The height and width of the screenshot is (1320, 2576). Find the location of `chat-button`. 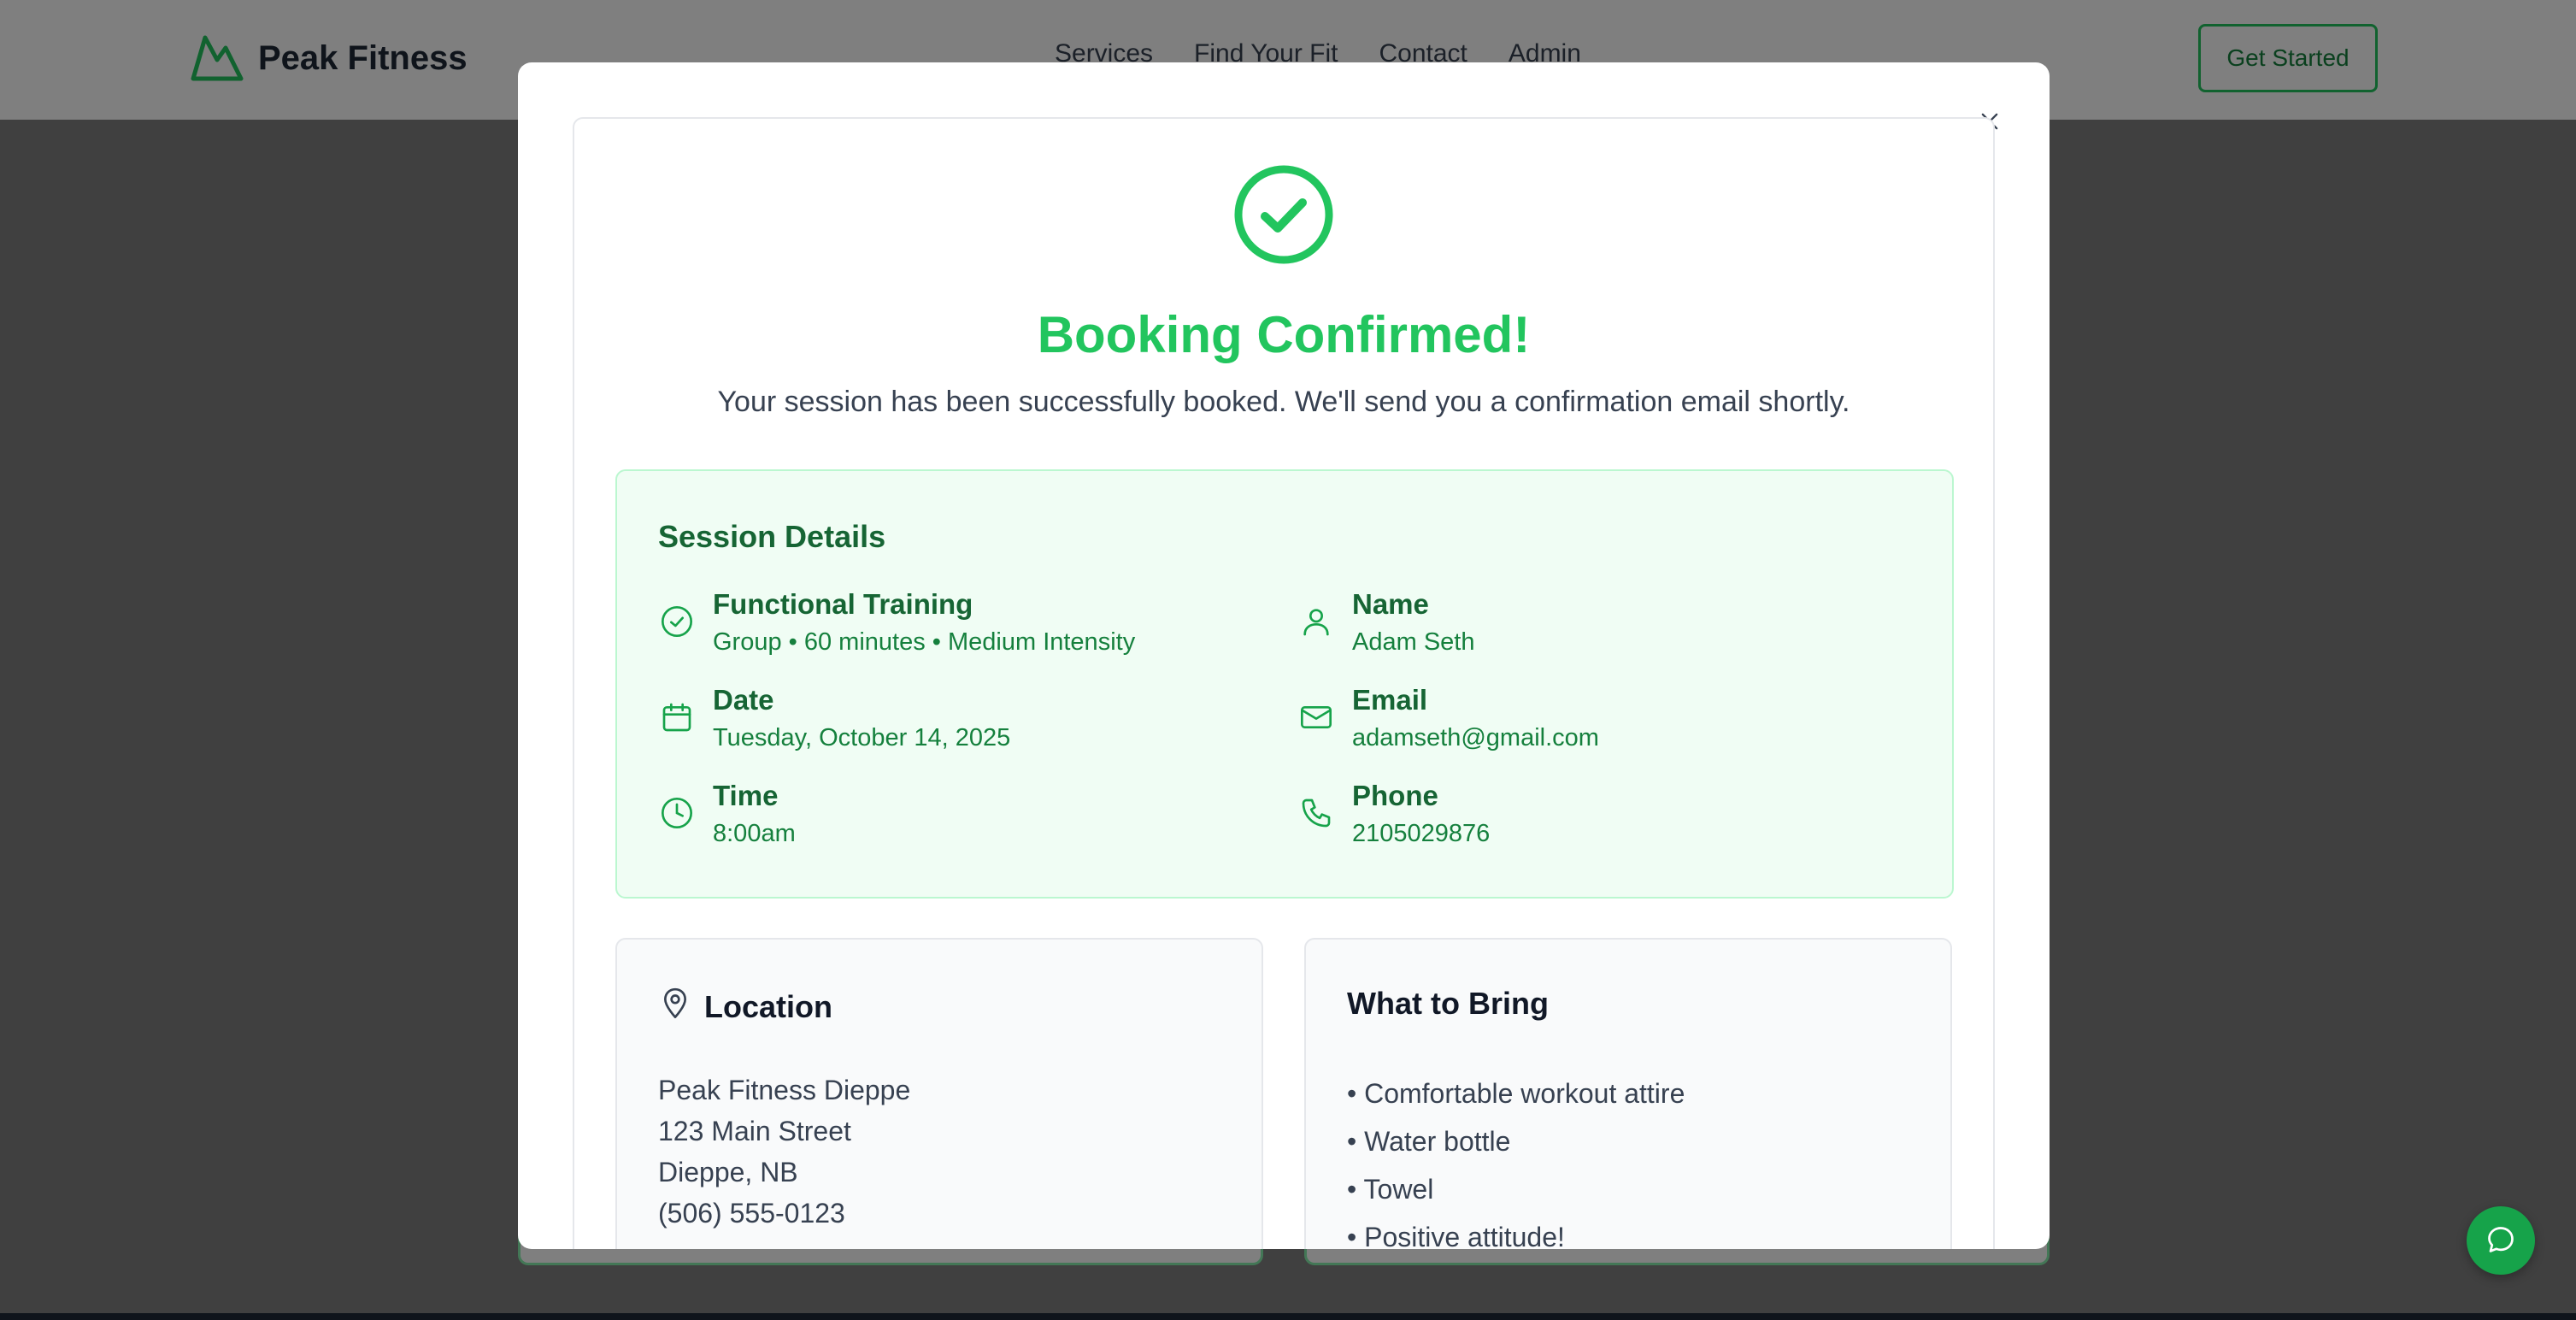

chat-button is located at coordinates (2501, 1240).